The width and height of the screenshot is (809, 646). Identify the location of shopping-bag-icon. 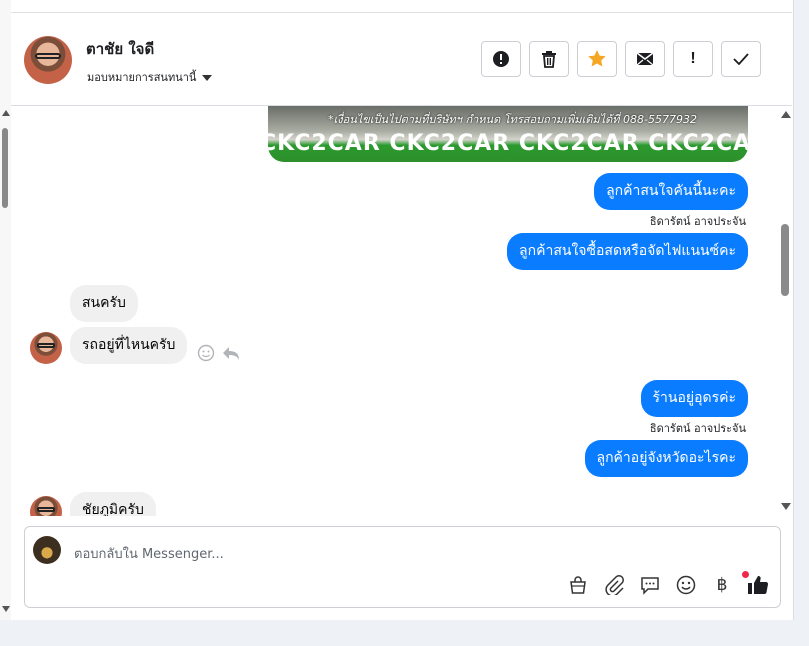
(578, 585).